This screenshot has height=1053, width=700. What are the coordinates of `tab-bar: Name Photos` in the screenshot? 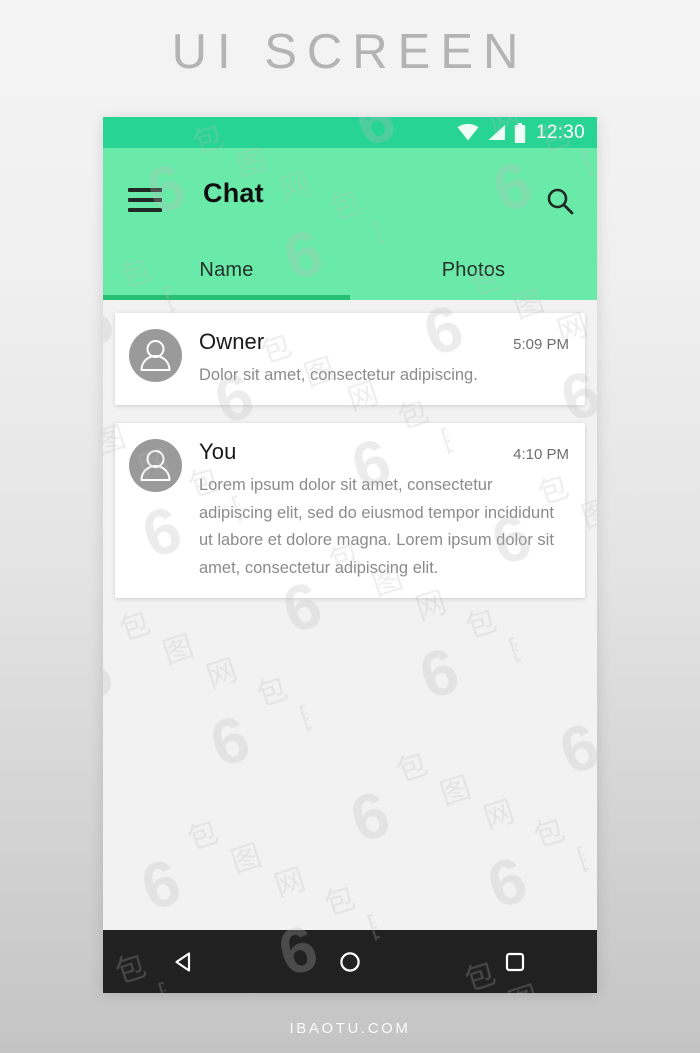 It's located at (350, 277).